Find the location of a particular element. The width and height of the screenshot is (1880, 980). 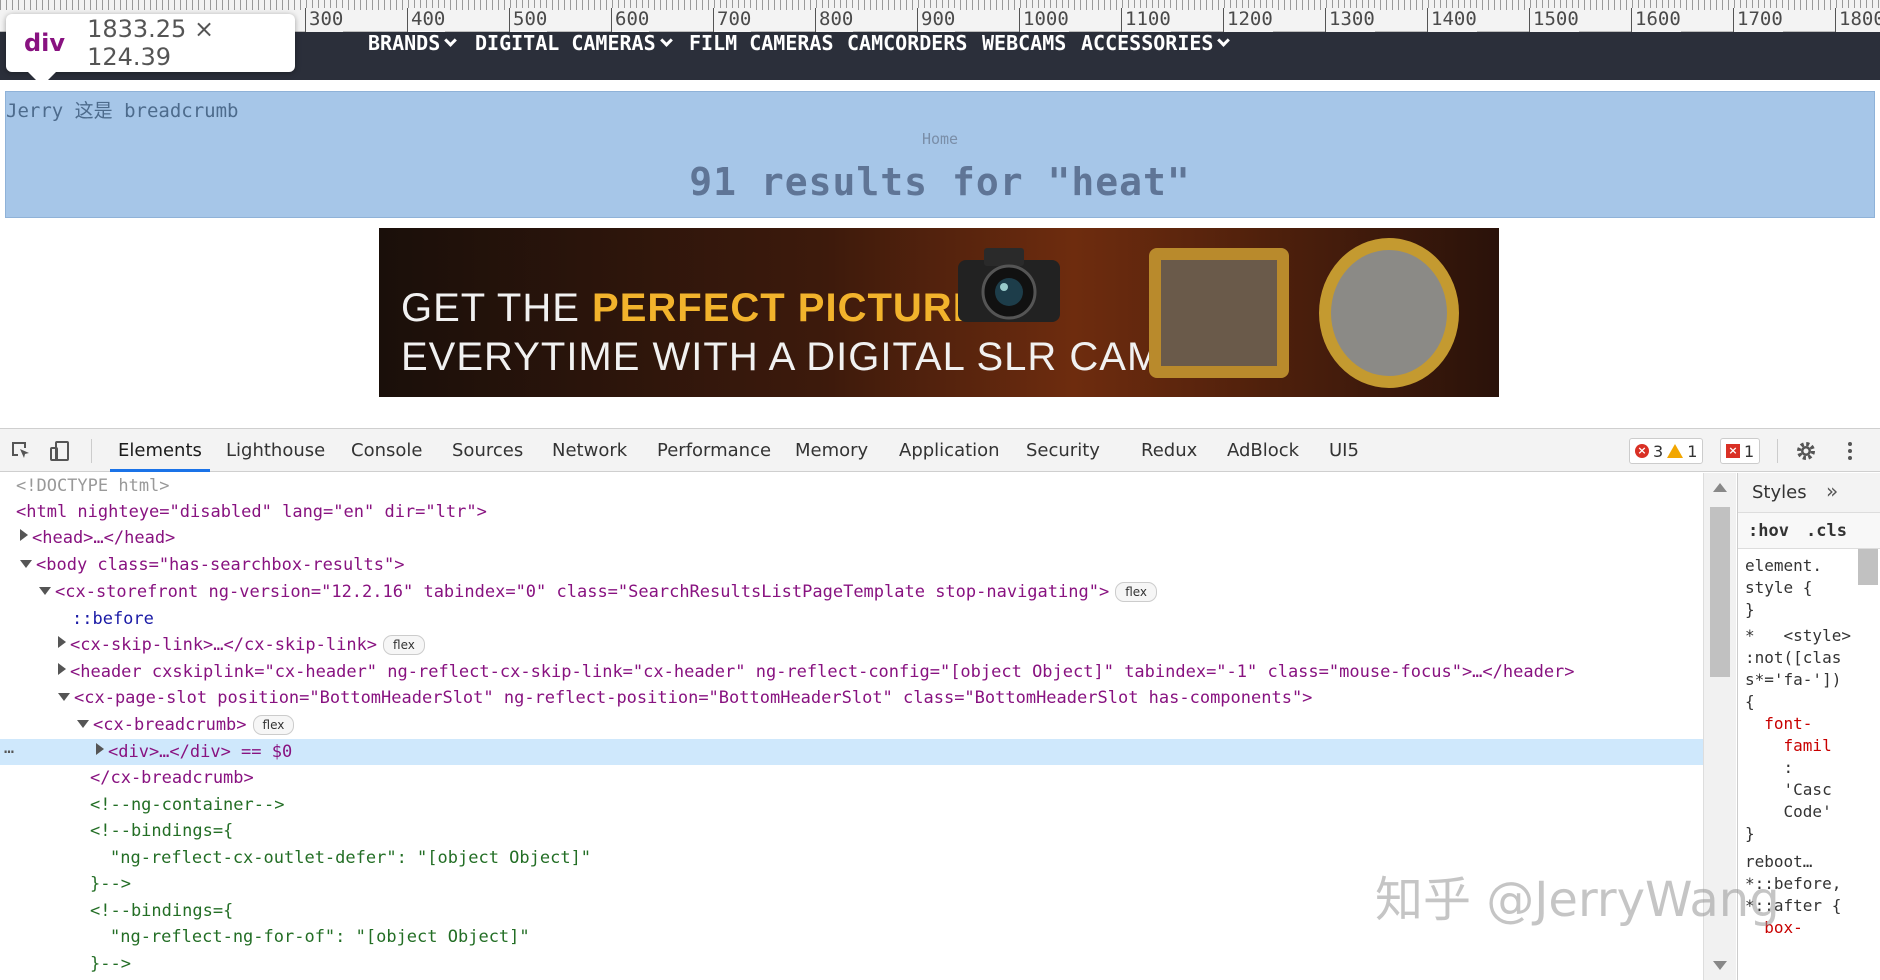

ruler-mark: 1500 is located at coordinates (1554, 20).